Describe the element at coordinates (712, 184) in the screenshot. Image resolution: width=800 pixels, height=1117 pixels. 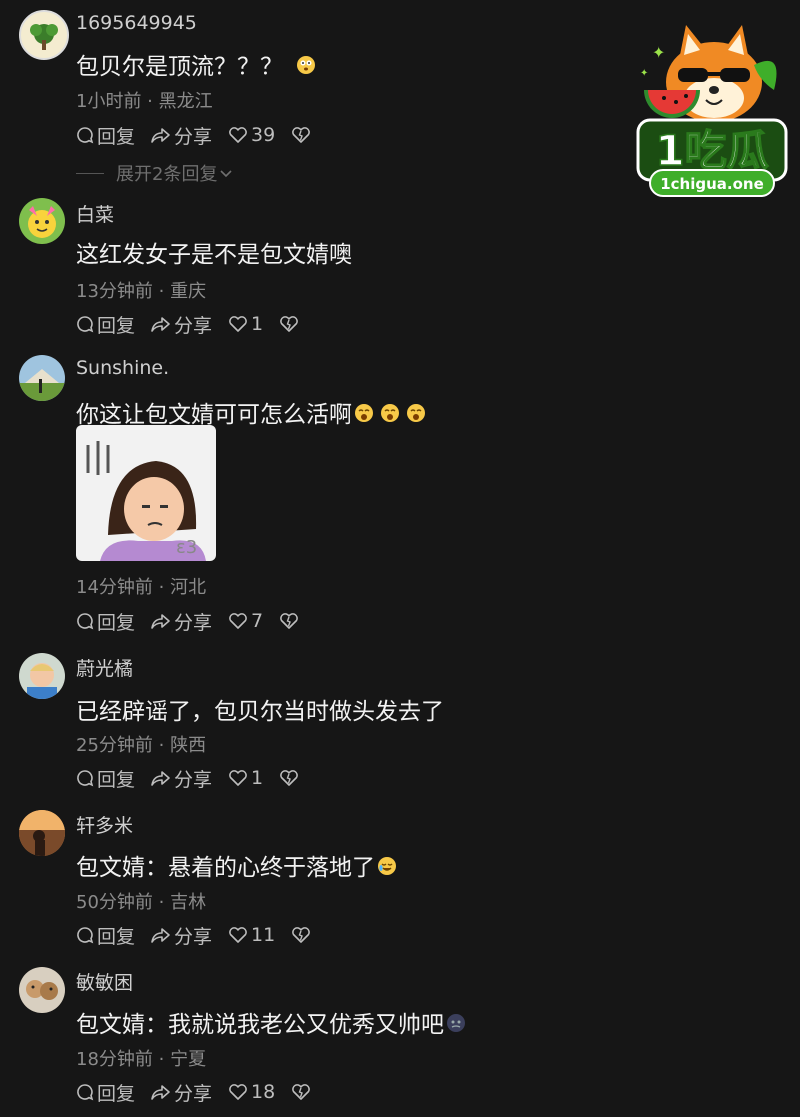
I see `logo-url: 1chigua.one` at that location.